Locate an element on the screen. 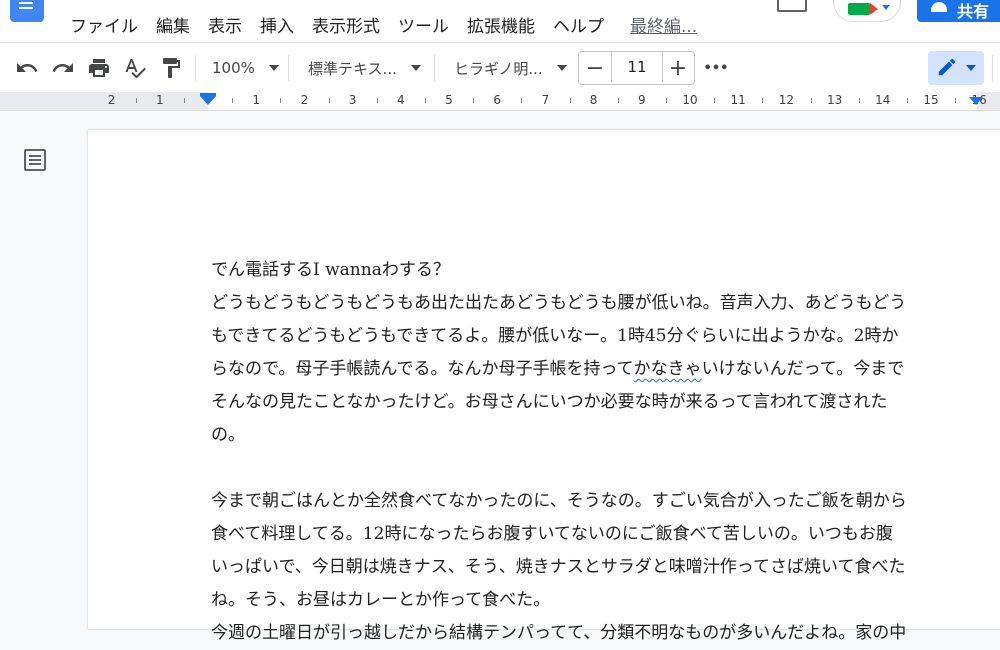 This screenshot has width=1000, height=650. document-line: でん電話するI wannaわする？ is located at coordinates (596, 270).